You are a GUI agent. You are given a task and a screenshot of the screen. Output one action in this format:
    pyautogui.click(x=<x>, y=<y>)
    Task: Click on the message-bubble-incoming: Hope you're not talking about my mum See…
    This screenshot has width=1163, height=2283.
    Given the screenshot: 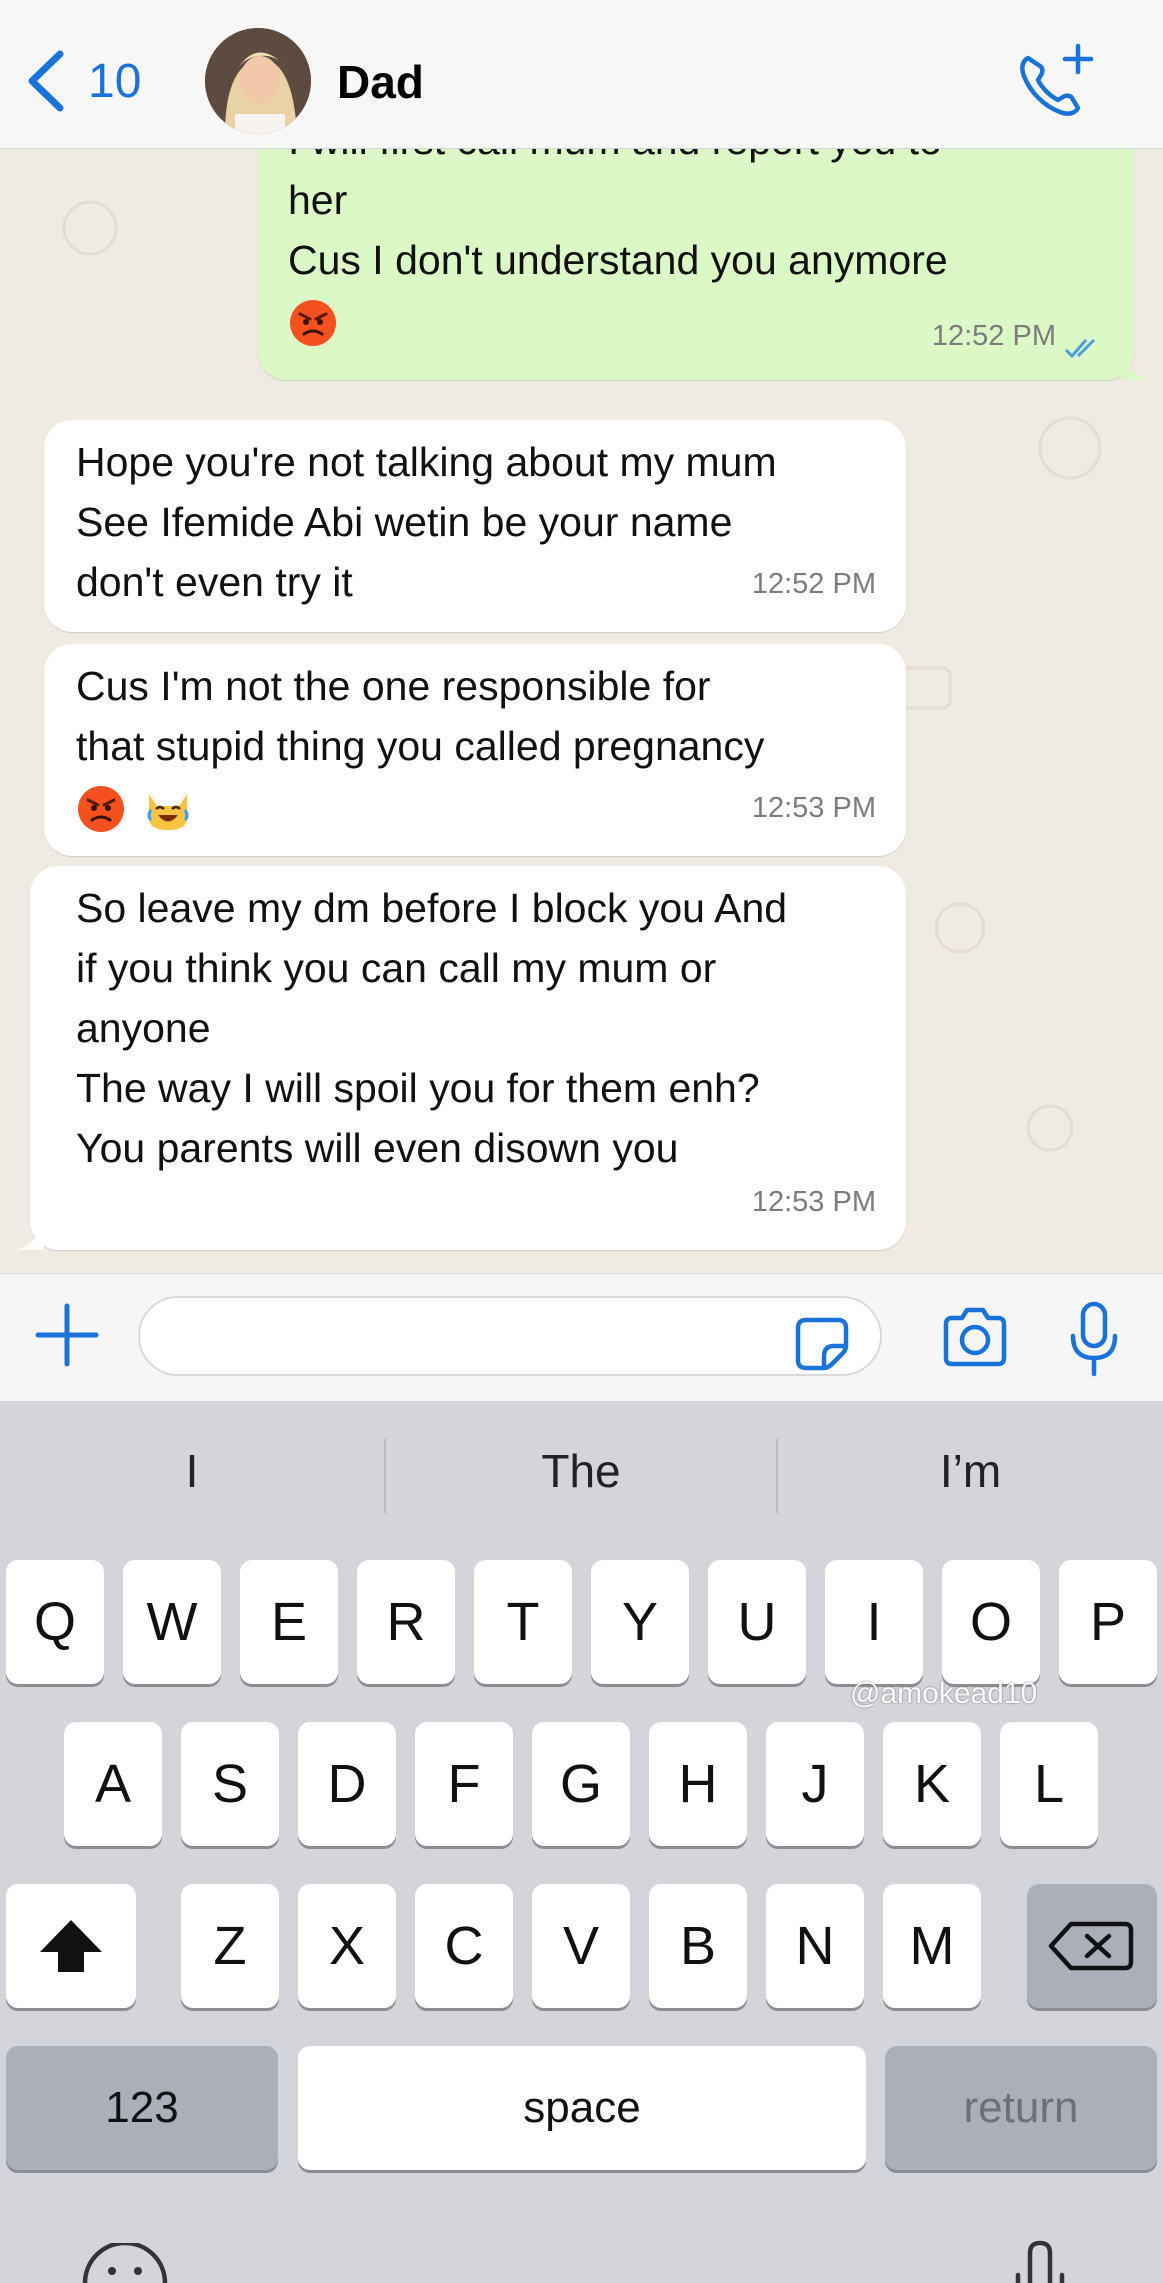 What is the action you would take?
    pyautogui.click(x=475, y=526)
    